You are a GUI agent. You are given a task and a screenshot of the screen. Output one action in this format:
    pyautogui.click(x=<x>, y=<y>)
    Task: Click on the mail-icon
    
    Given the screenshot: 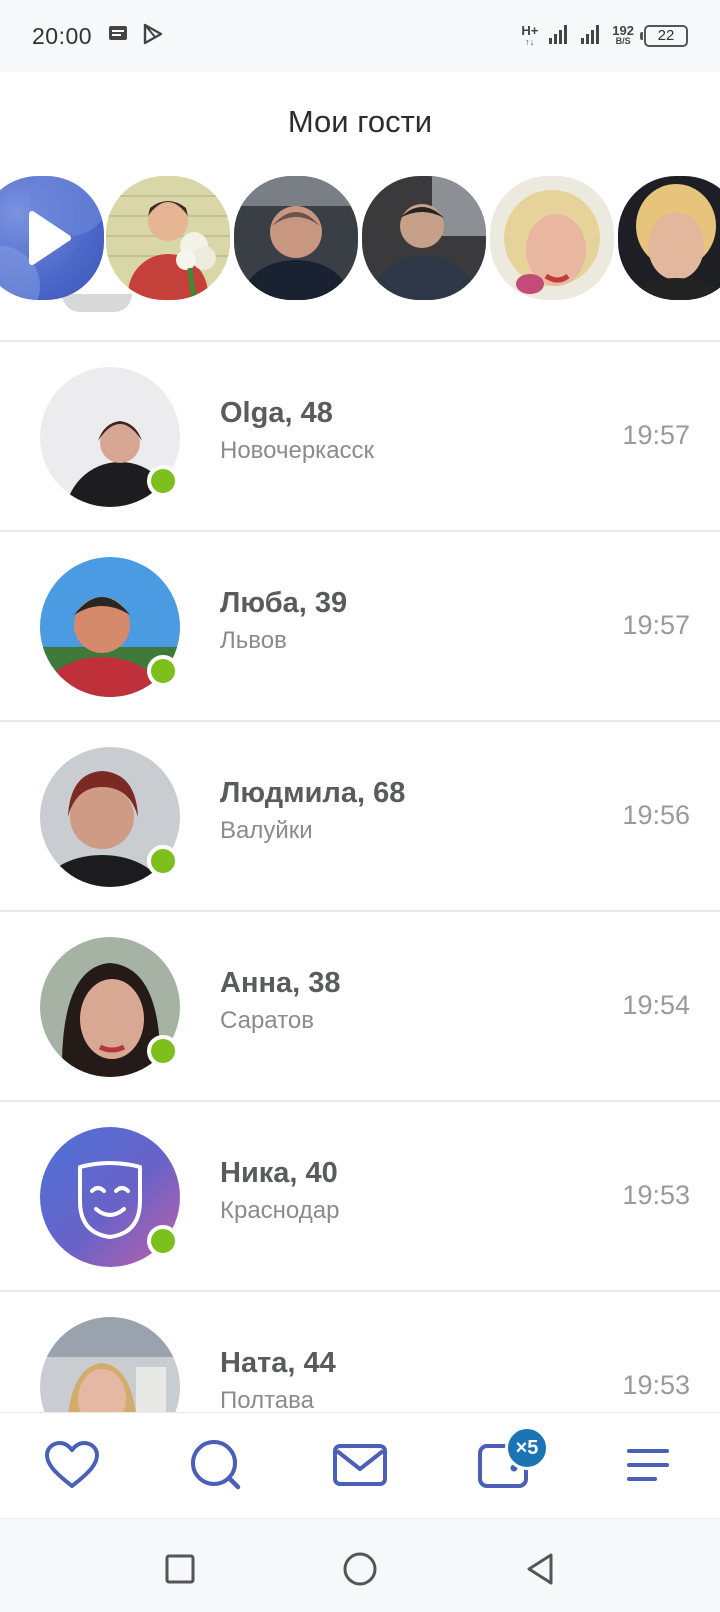 What is the action you would take?
    pyautogui.click(x=360, y=1465)
    